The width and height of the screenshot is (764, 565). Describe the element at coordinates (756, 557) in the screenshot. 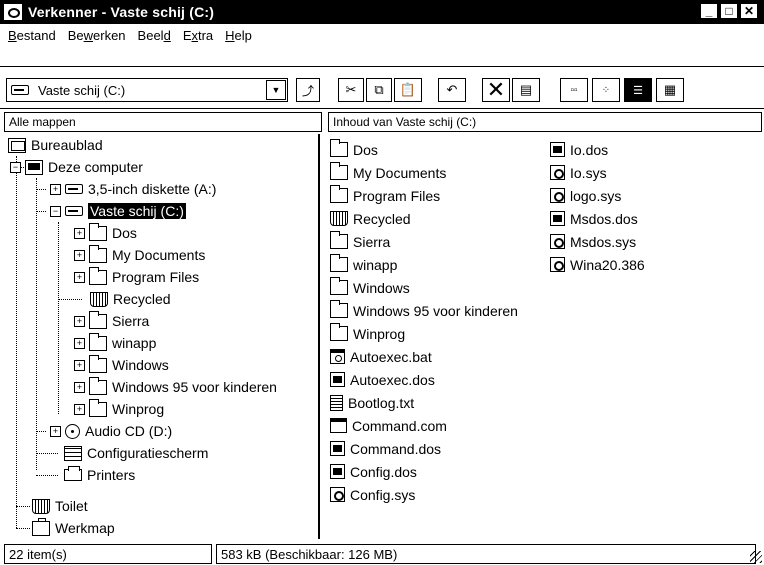

I see `resize-grip-icon` at that location.